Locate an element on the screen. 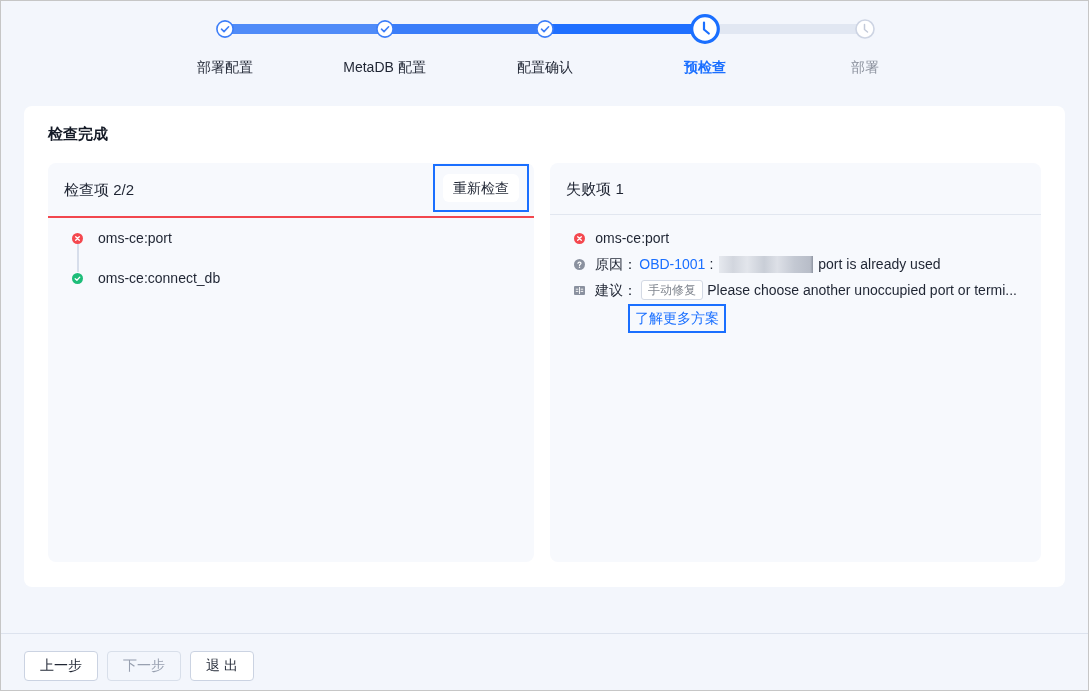 The height and width of the screenshot is (691, 1089). book-icon is located at coordinates (580, 290).